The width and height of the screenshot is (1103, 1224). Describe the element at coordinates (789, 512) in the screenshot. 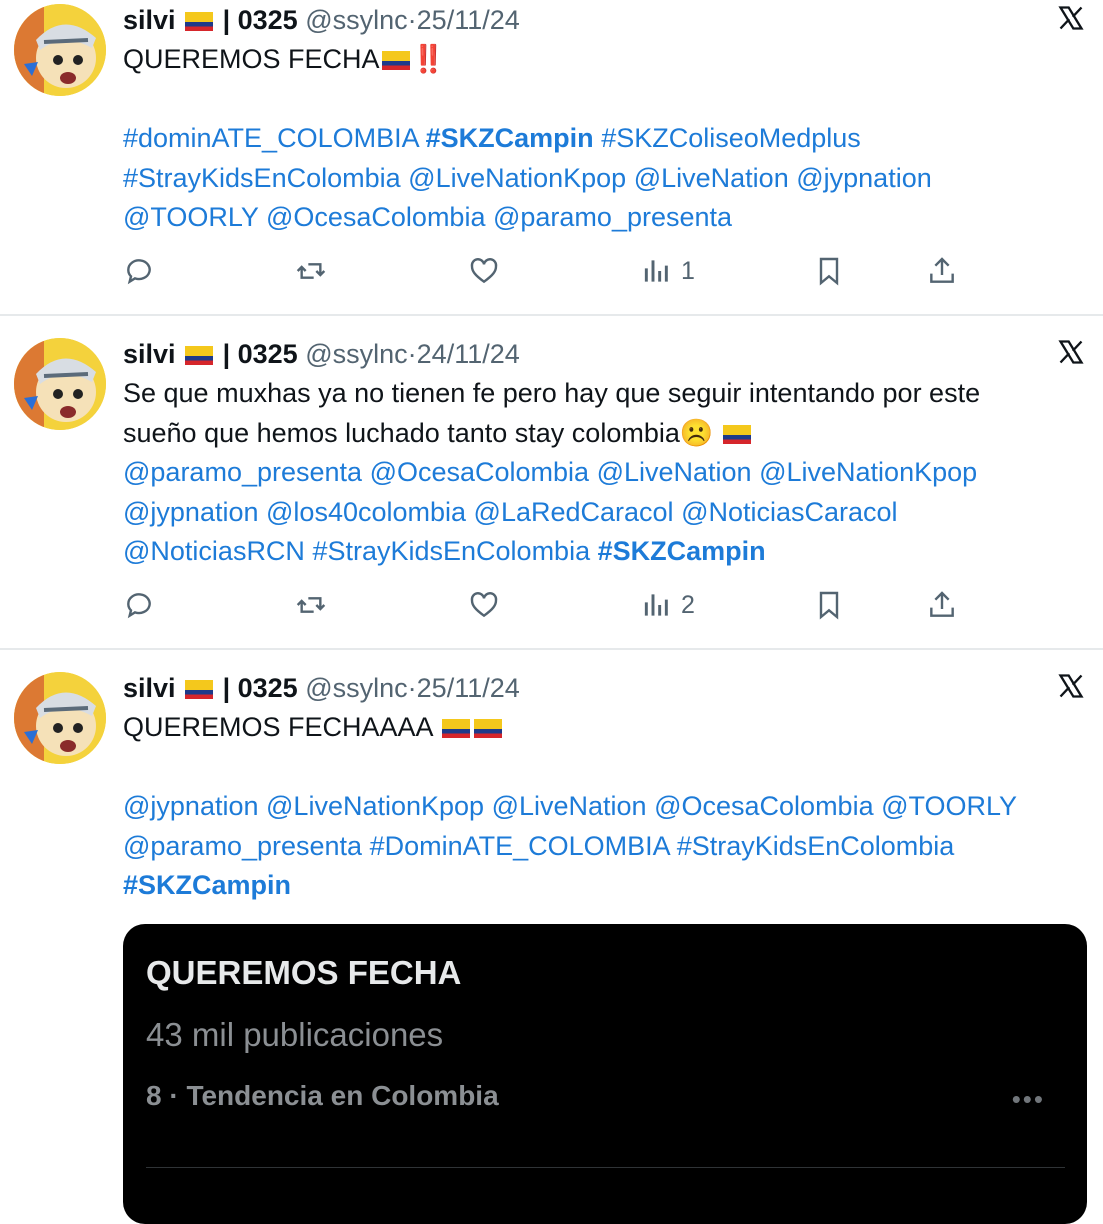

I see `mention-link: @NoticiasCaracol` at that location.